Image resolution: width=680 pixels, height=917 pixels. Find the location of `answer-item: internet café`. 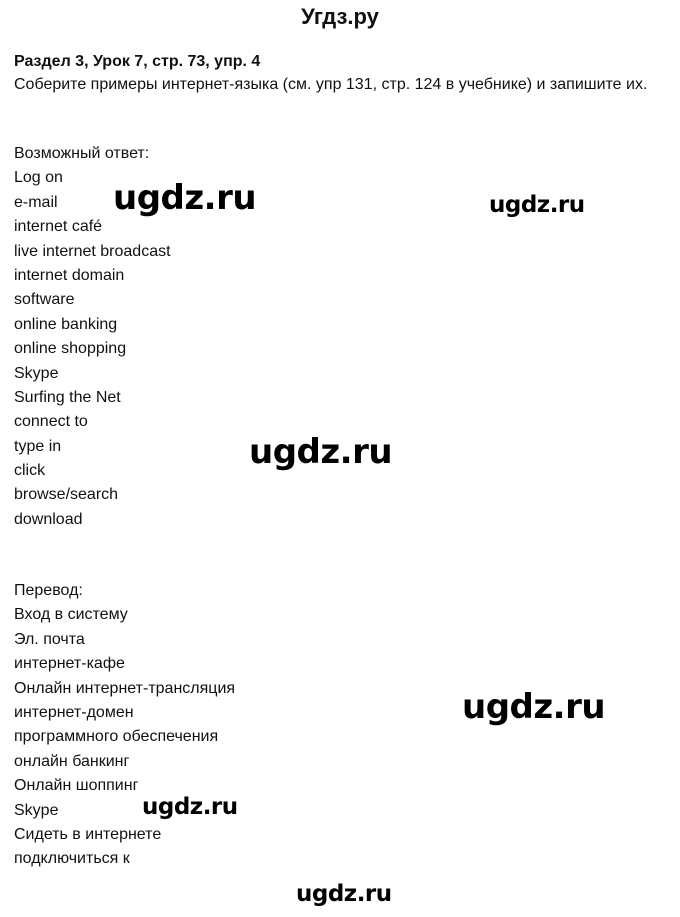

answer-item: internet café is located at coordinates (58, 227).